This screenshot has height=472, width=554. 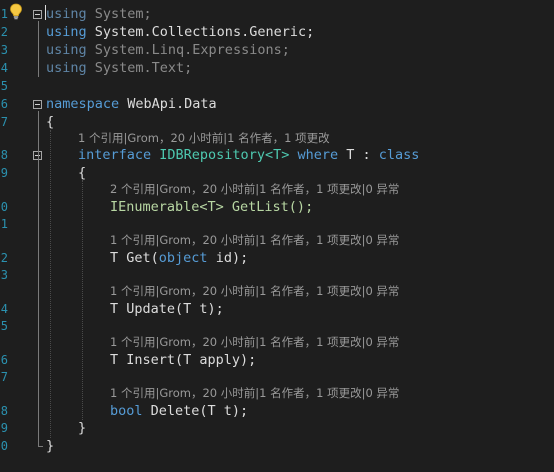 What do you see at coordinates (204, 138) in the screenshot?
I see `codelens-interface: 1 个引用|Grom，20 小时前|1 名作者，1 项更改` at bounding box center [204, 138].